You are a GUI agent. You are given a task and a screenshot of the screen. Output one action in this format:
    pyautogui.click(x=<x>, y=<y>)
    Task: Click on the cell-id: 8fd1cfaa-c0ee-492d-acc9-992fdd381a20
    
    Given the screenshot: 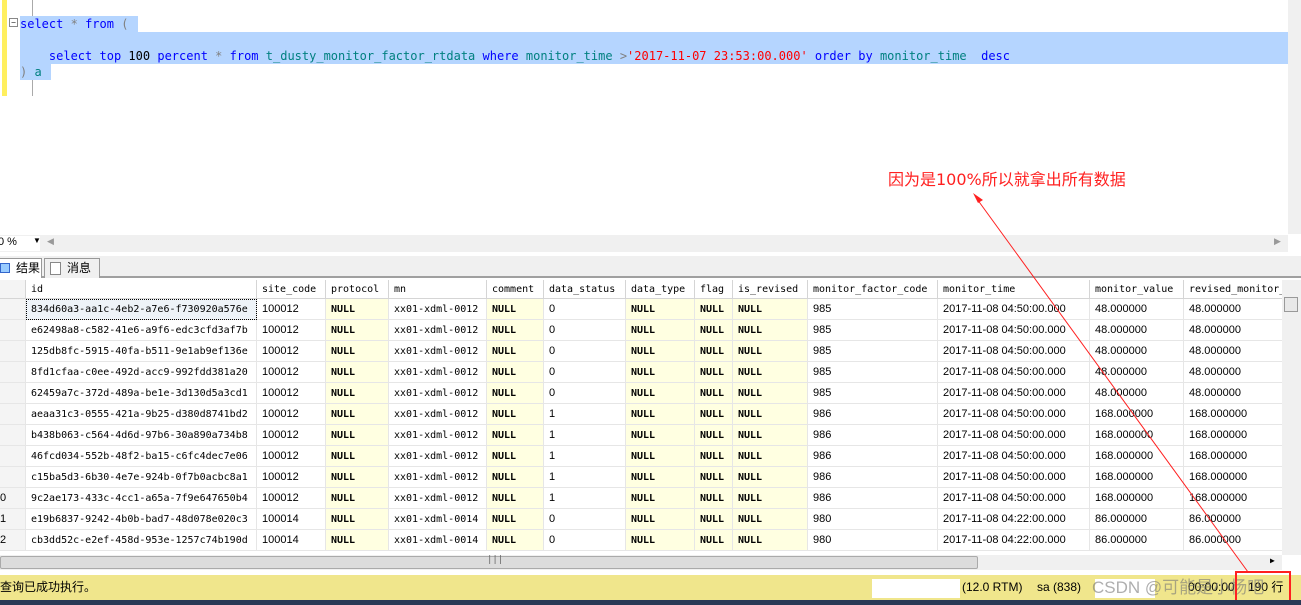 What is the action you would take?
    pyautogui.click(x=141, y=372)
    